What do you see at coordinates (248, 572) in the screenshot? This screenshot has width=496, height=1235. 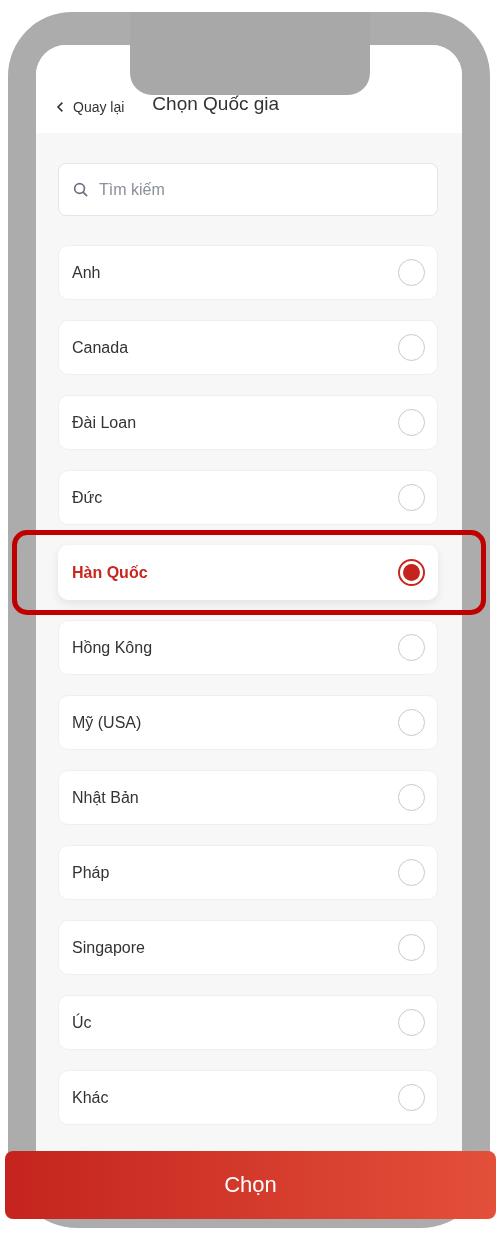 I see `country-option: Hàn Quốc` at bounding box center [248, 572].